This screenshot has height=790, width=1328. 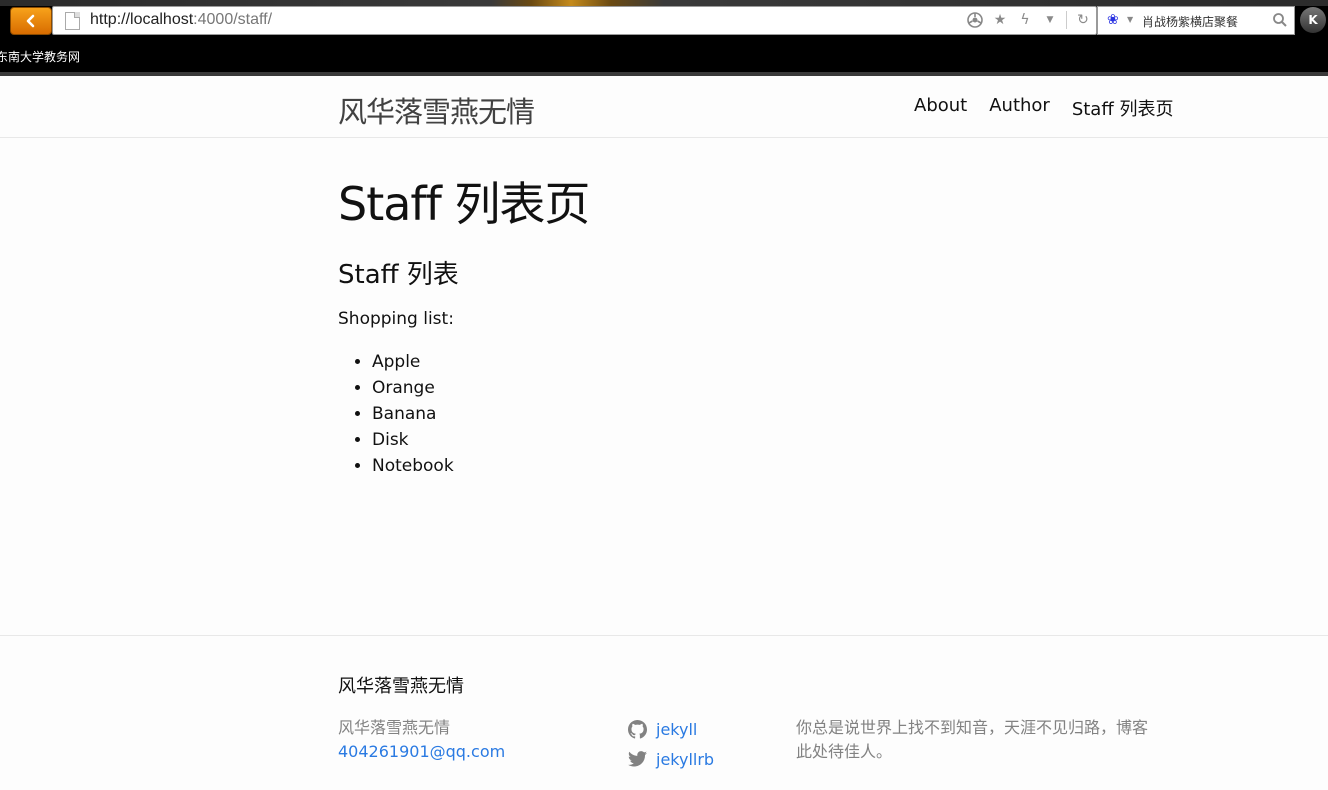 I want to click on page-icon, so click(x=72, y=21).